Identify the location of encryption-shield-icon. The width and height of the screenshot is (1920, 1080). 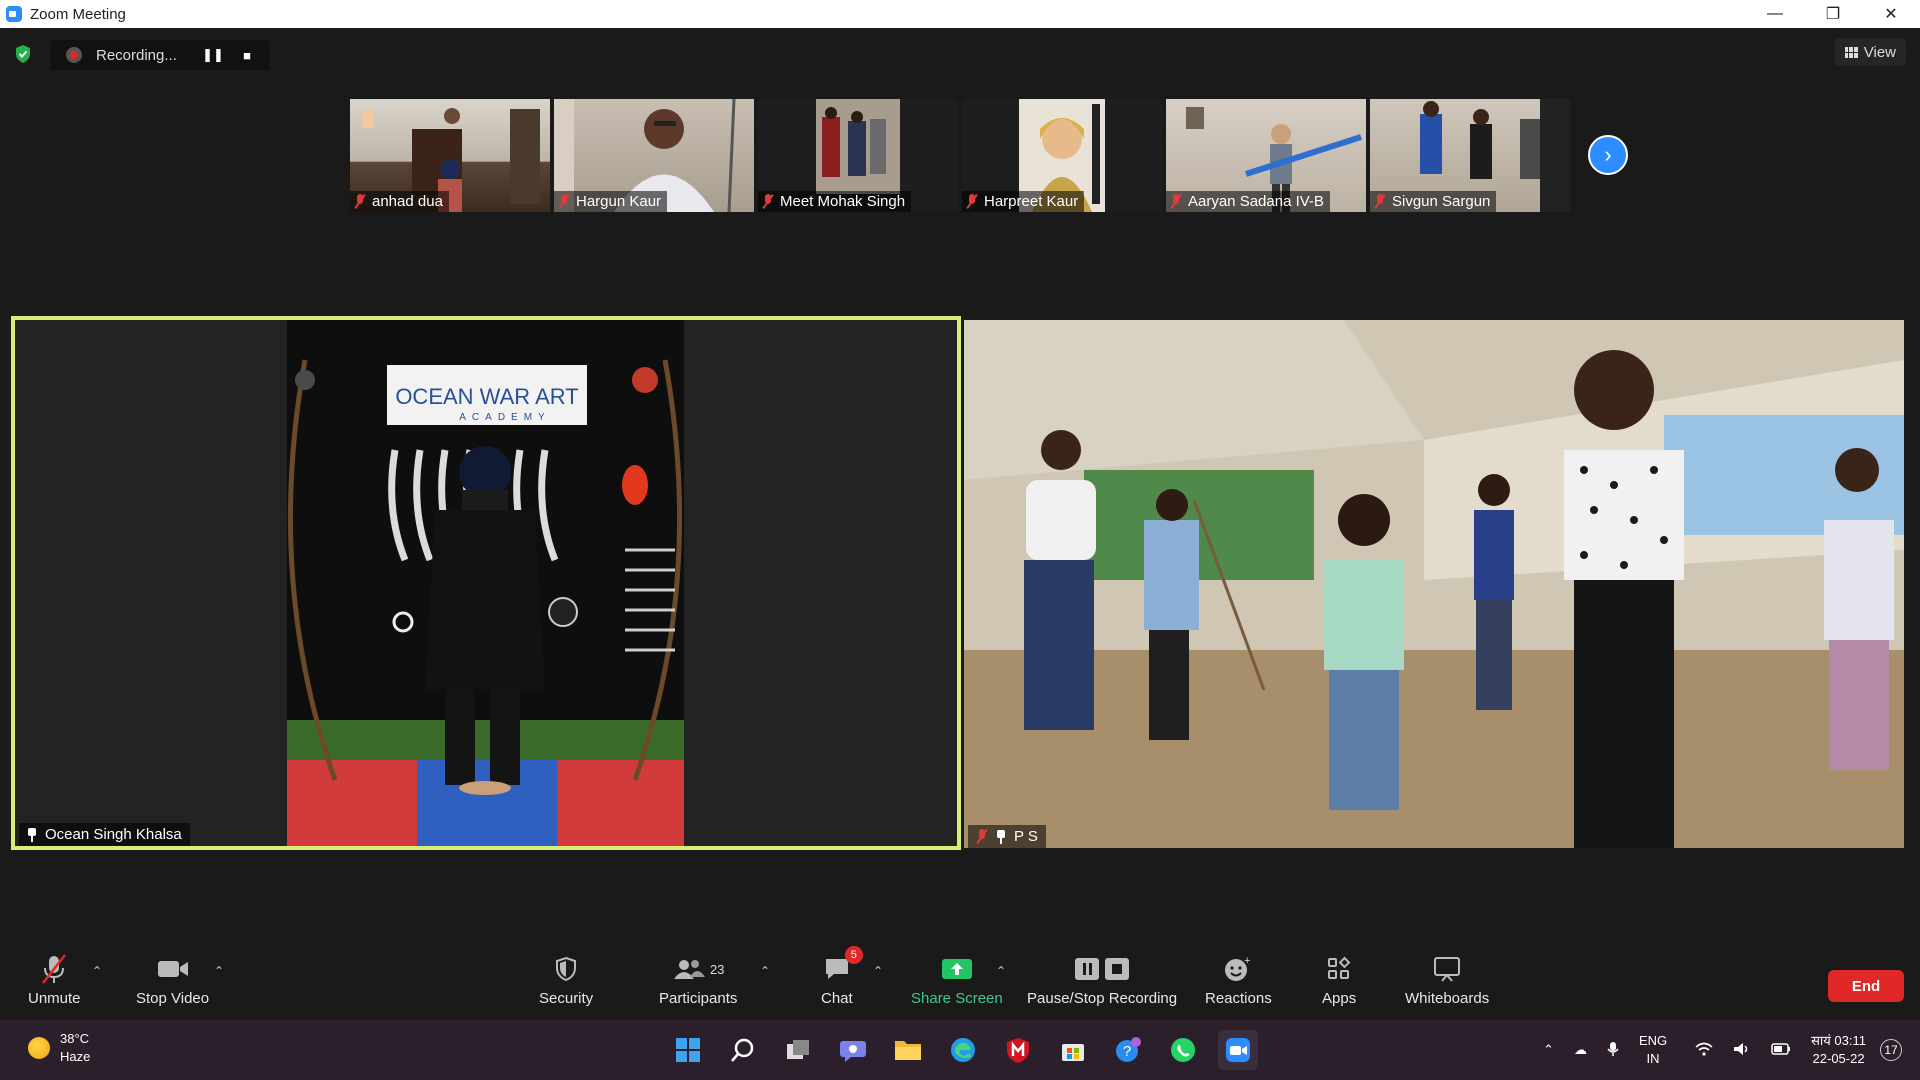
(23, 54).